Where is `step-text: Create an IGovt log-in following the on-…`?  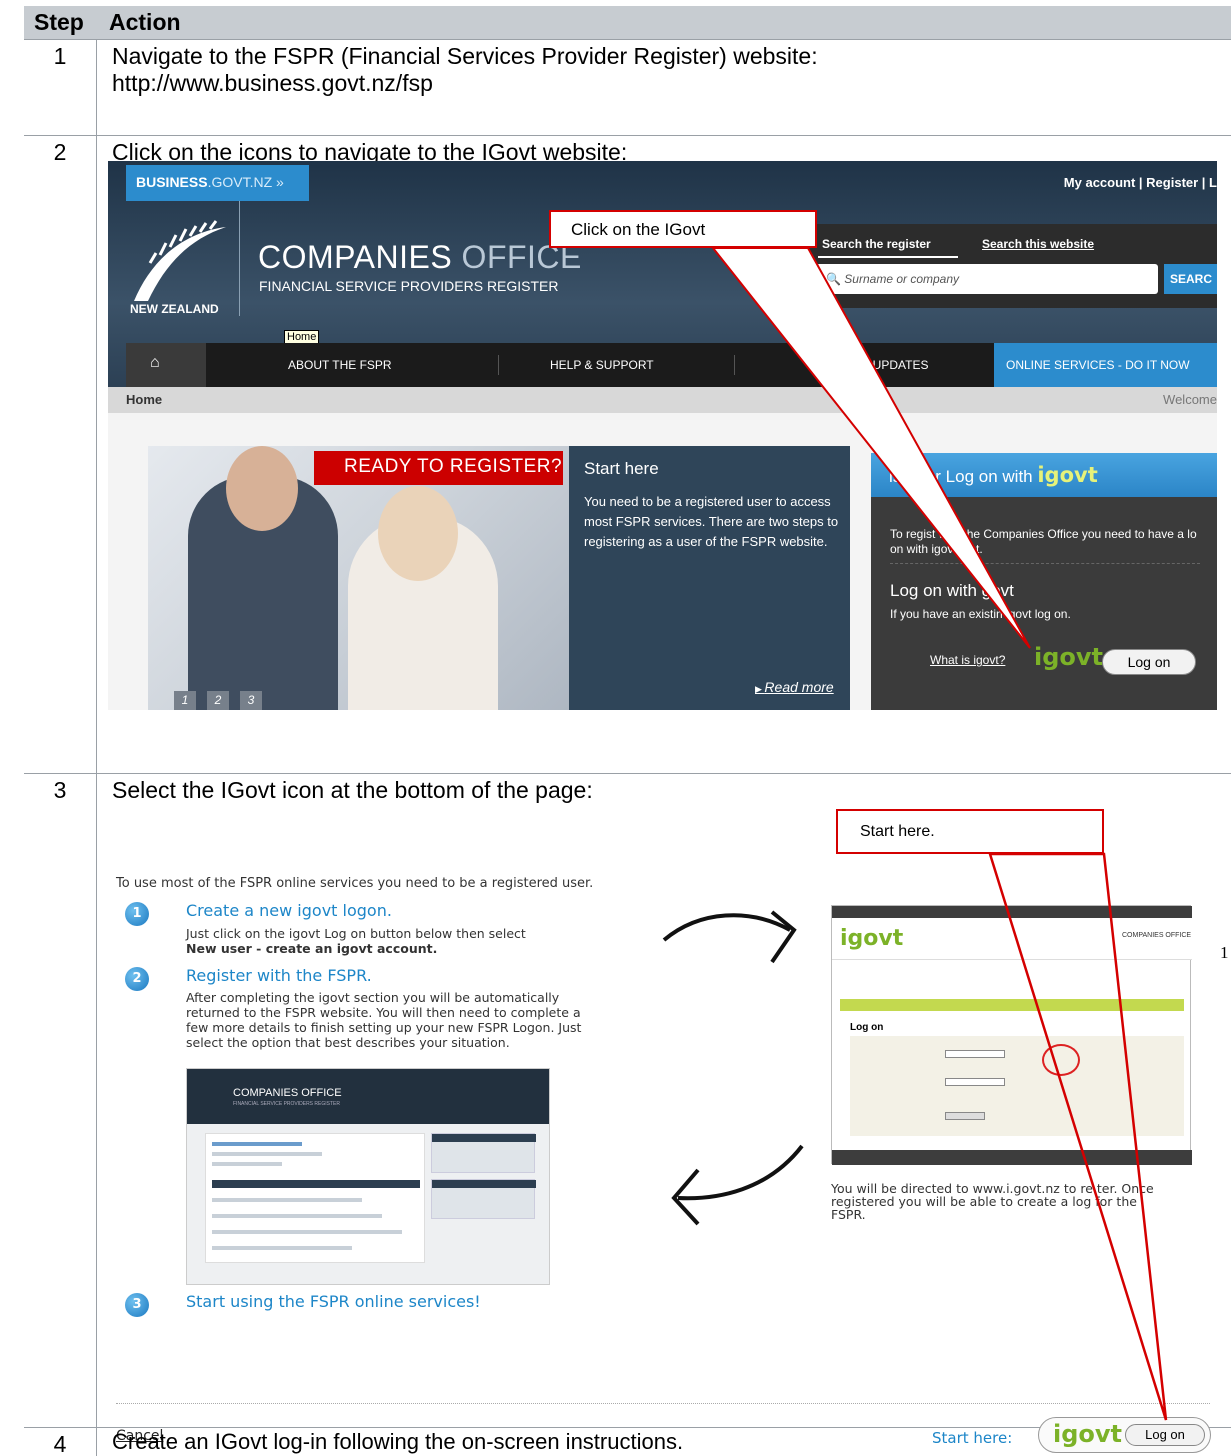
step-text: Create an IGovt log-in following the on-… is located at coordinates (397, 1441).